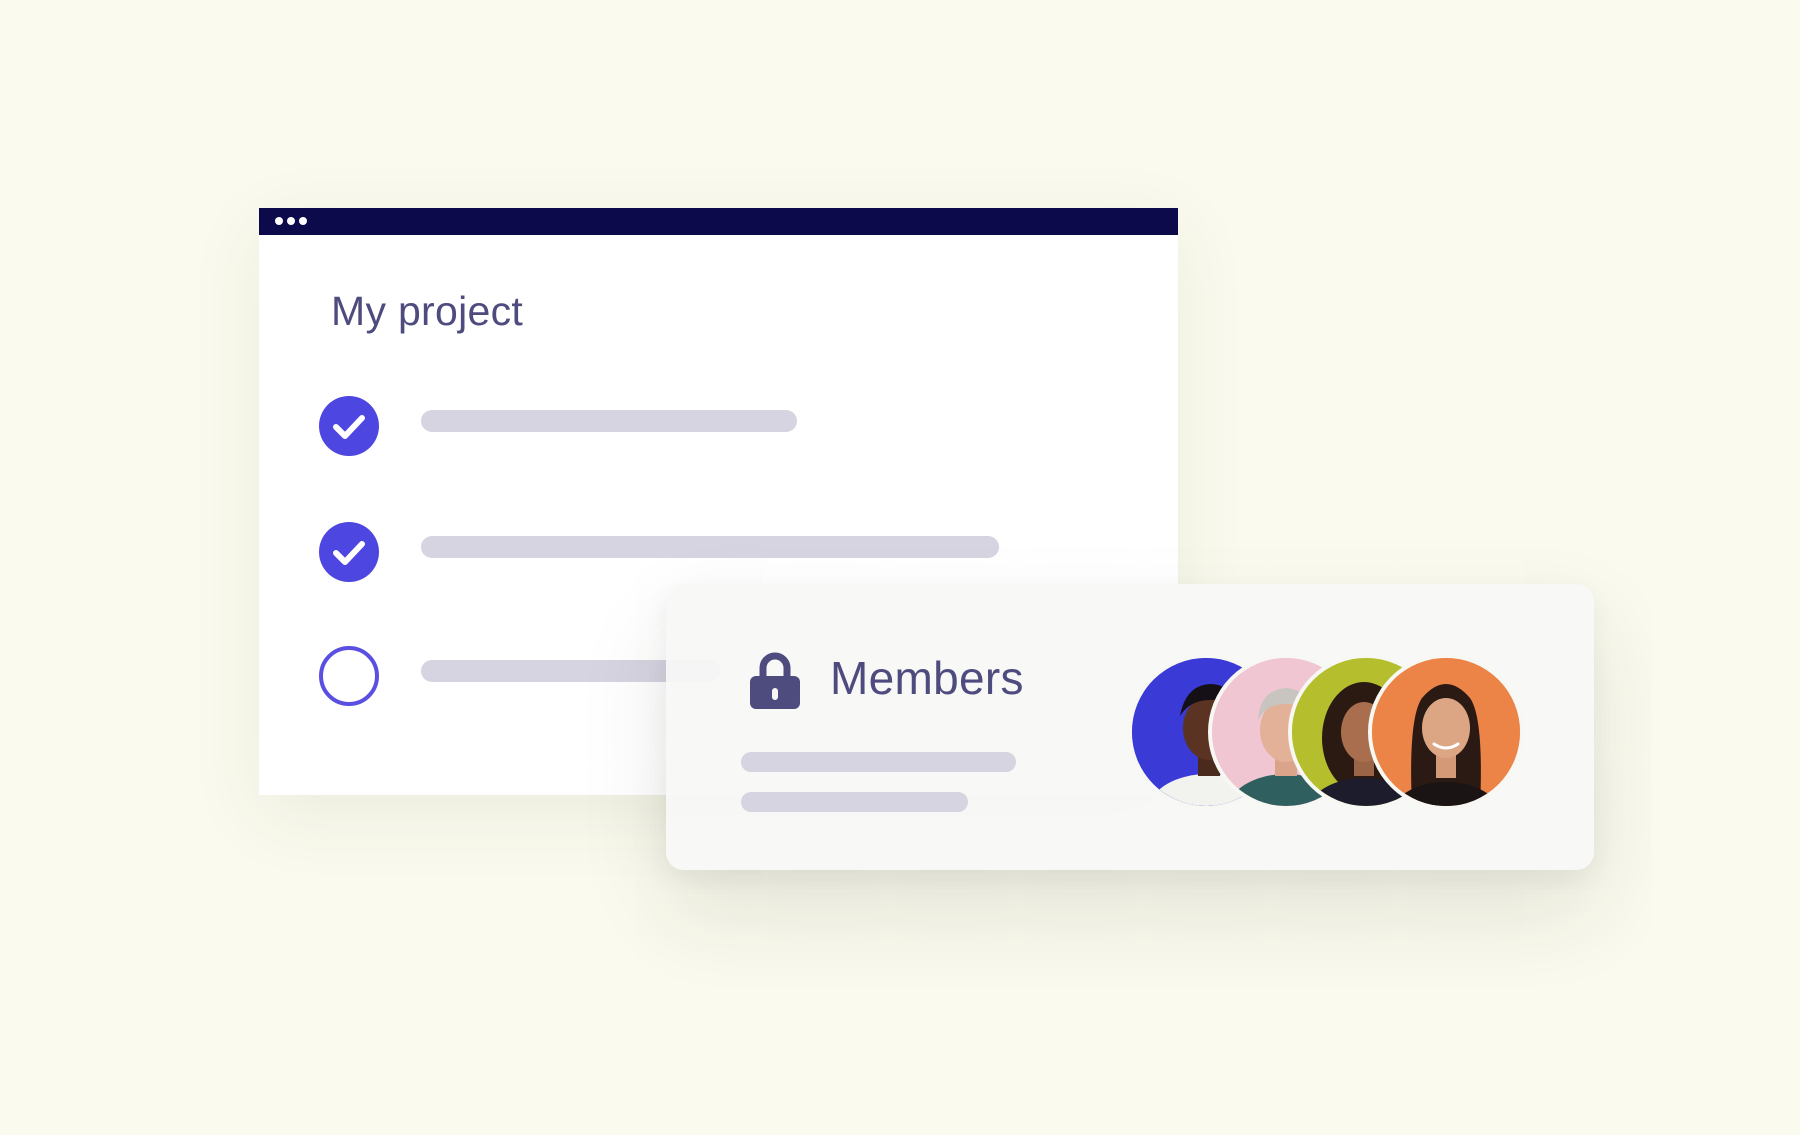  I want to click on person-portrait-icon, so click(1446, 732).